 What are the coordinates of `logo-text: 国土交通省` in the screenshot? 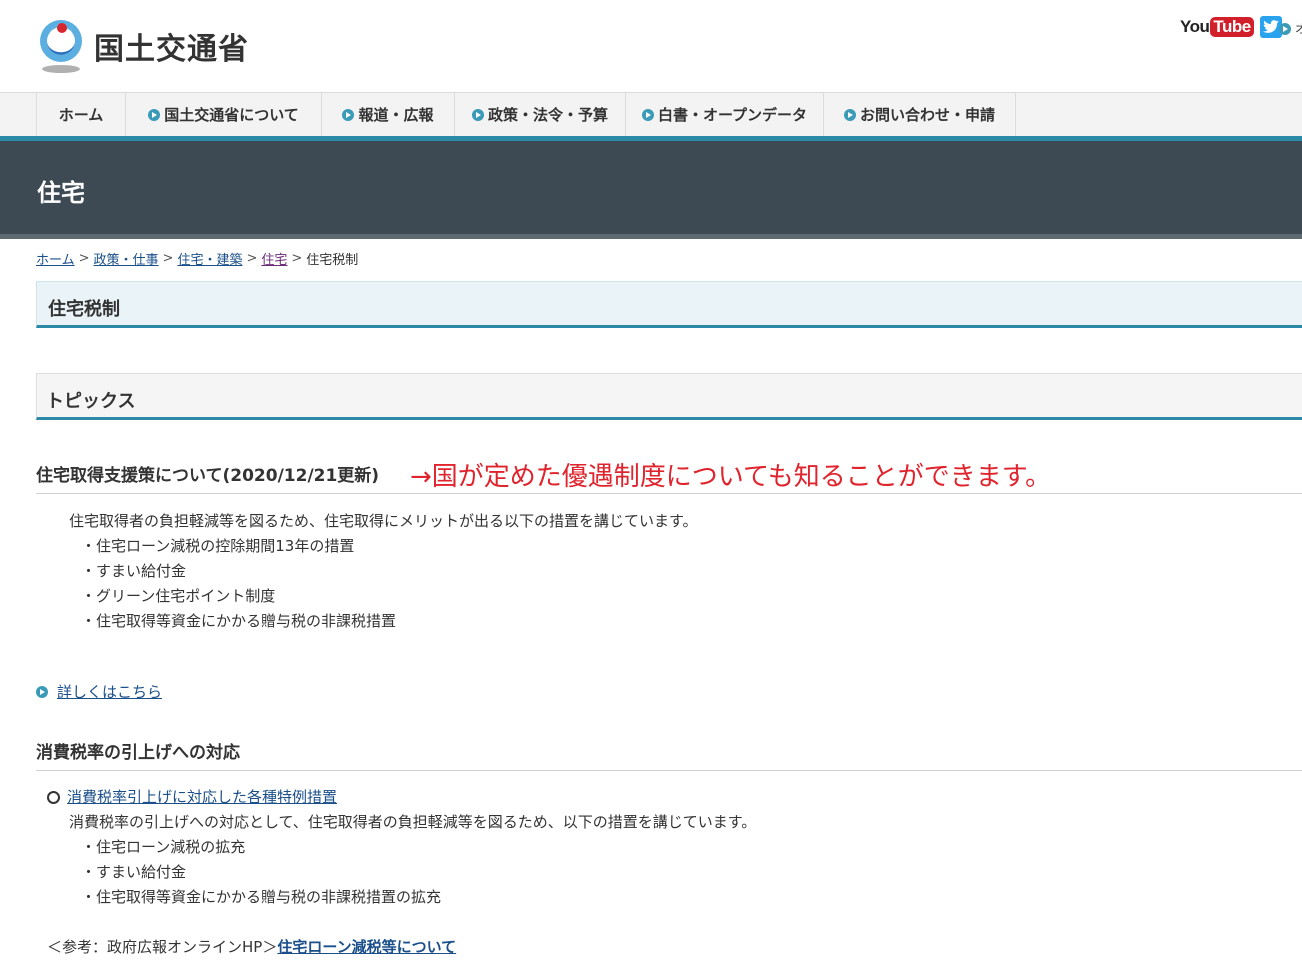 It's located at (171, 49).